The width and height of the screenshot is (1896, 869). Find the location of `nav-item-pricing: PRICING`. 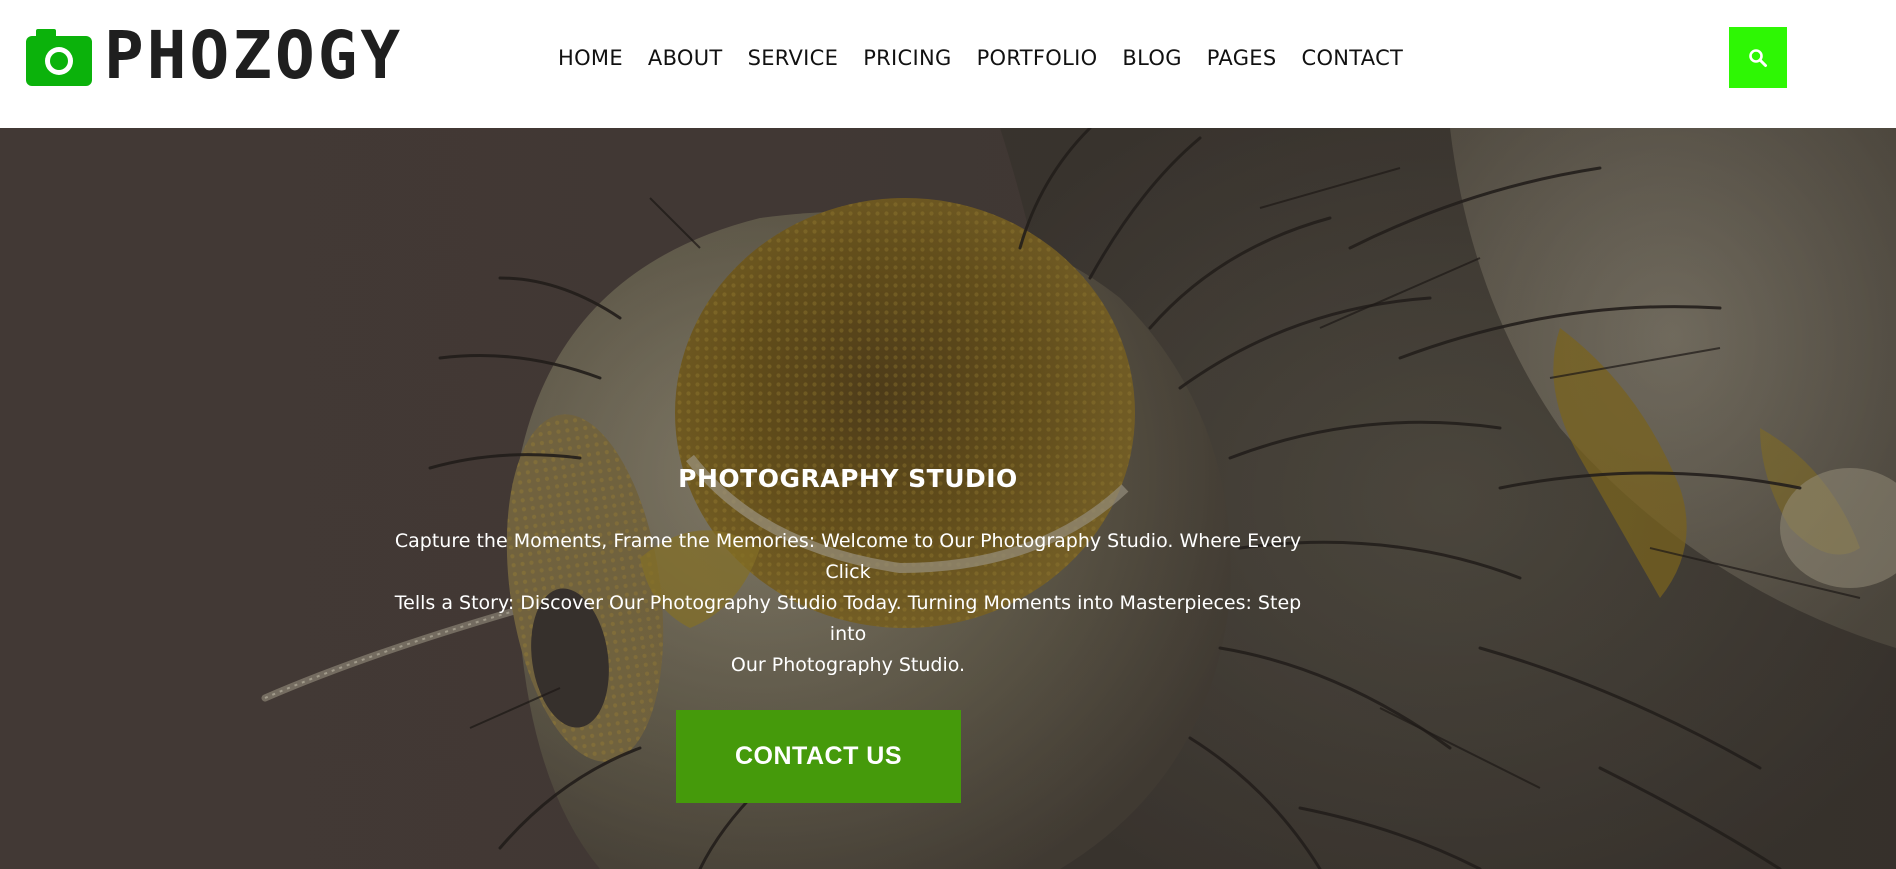

nav-item-pricing: PRICING is located at coordinates (907, 58).